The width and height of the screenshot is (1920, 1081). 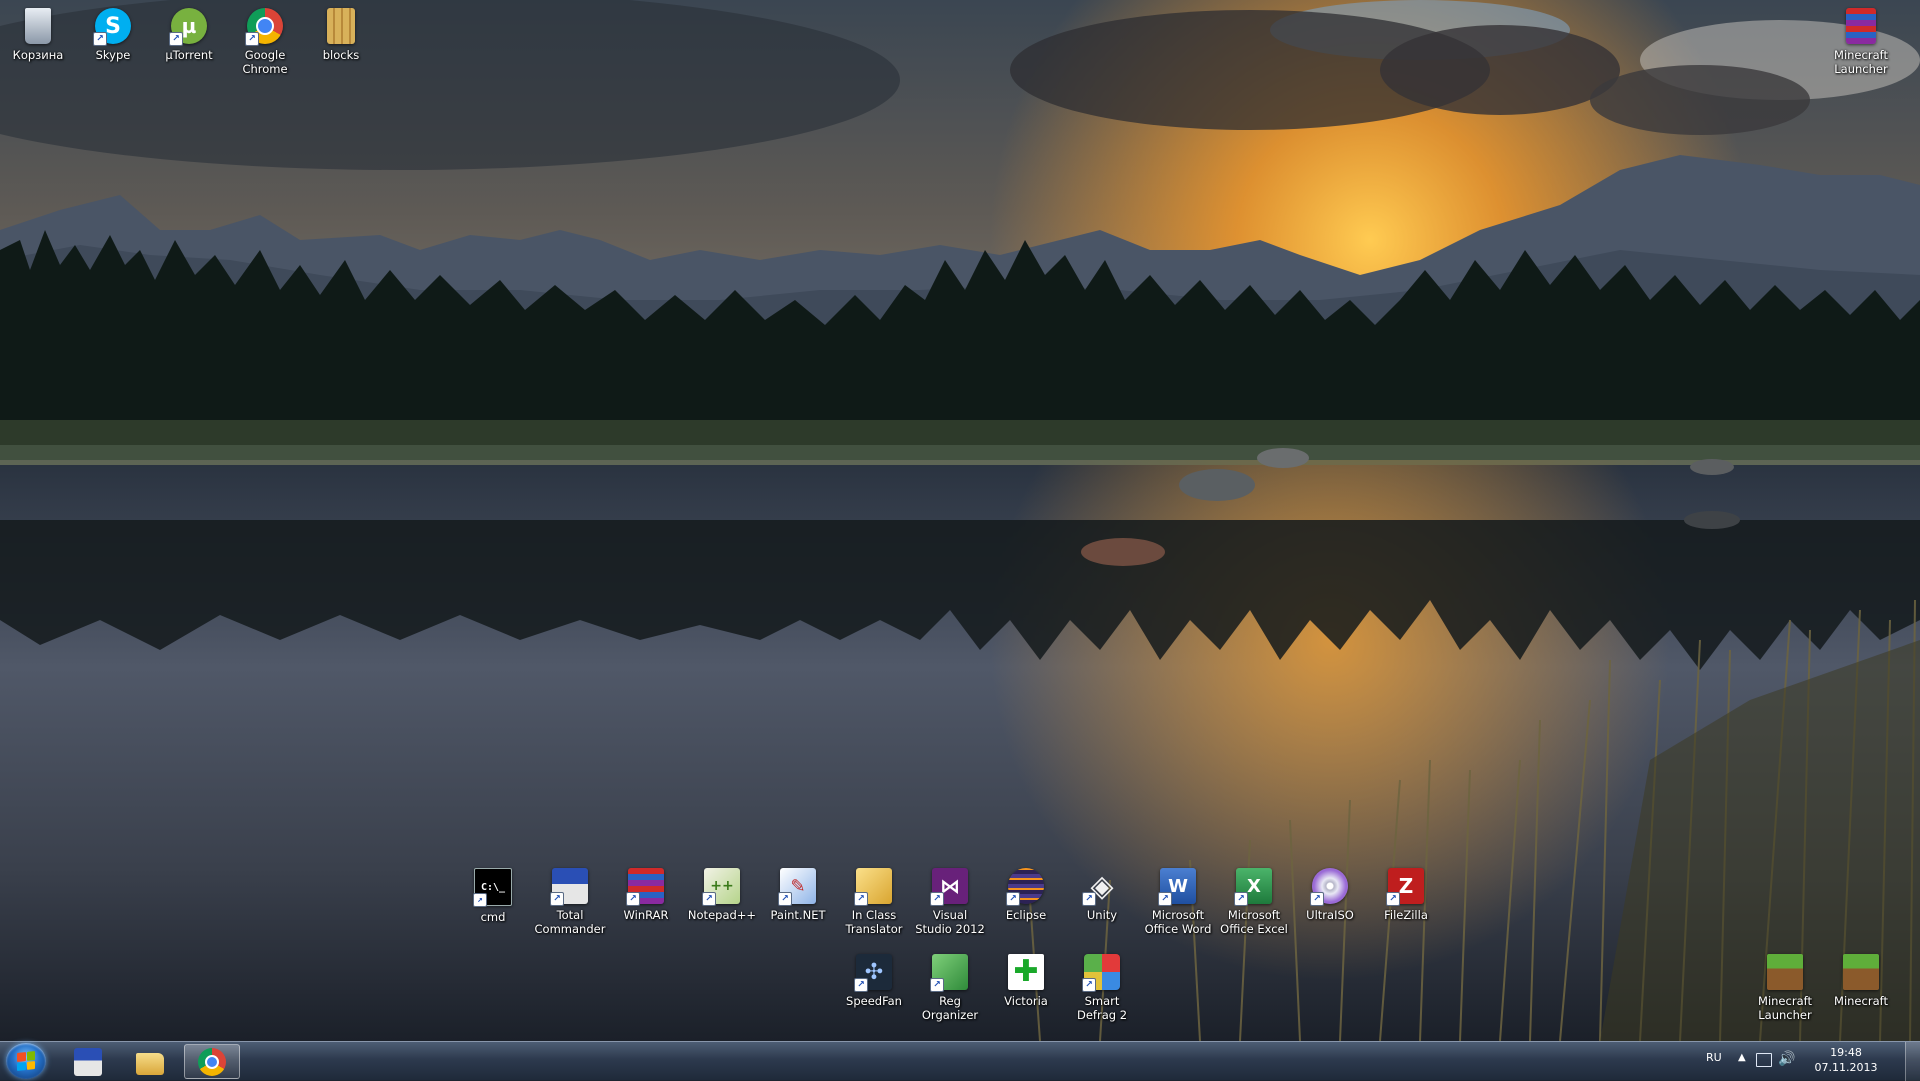 I want to click on defrag-cubes-icon: ↗, so click(x=1101, y=973).